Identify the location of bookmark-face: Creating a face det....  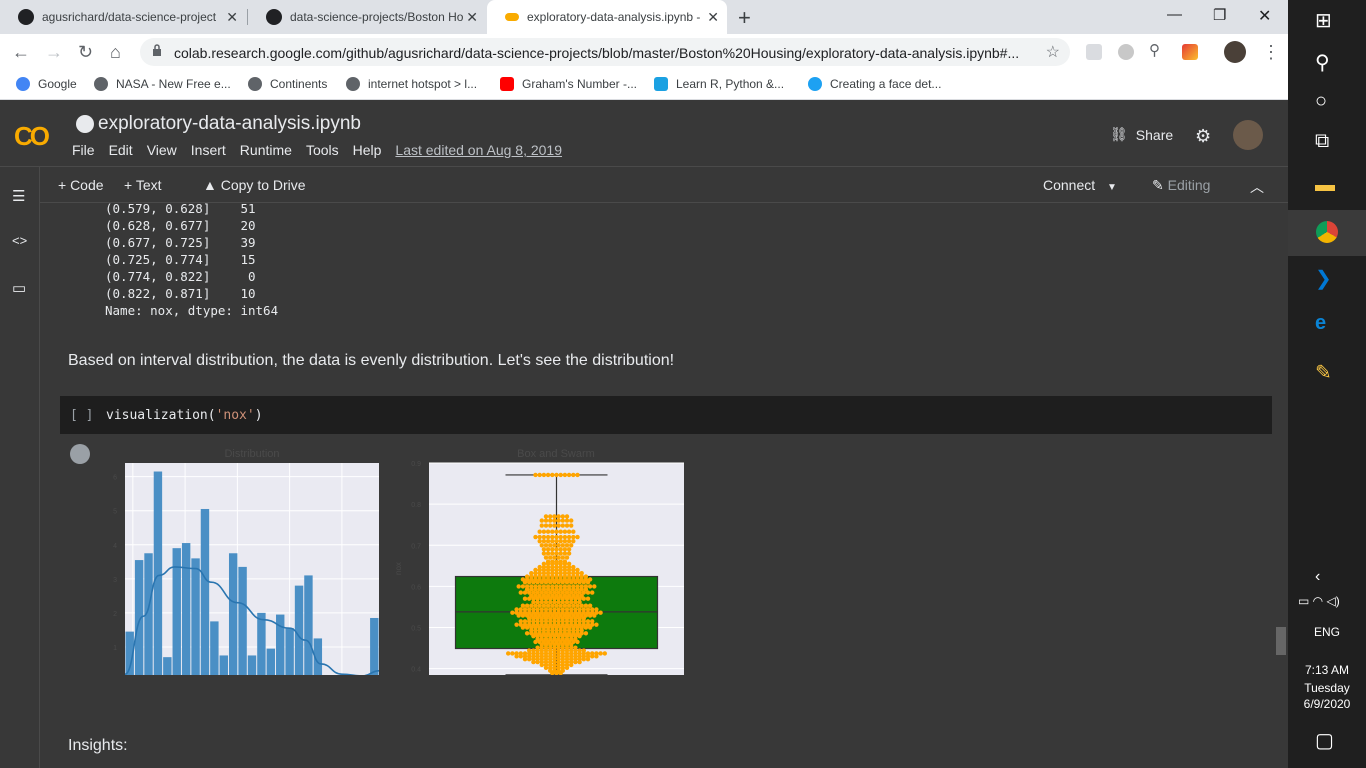
(874, 84).